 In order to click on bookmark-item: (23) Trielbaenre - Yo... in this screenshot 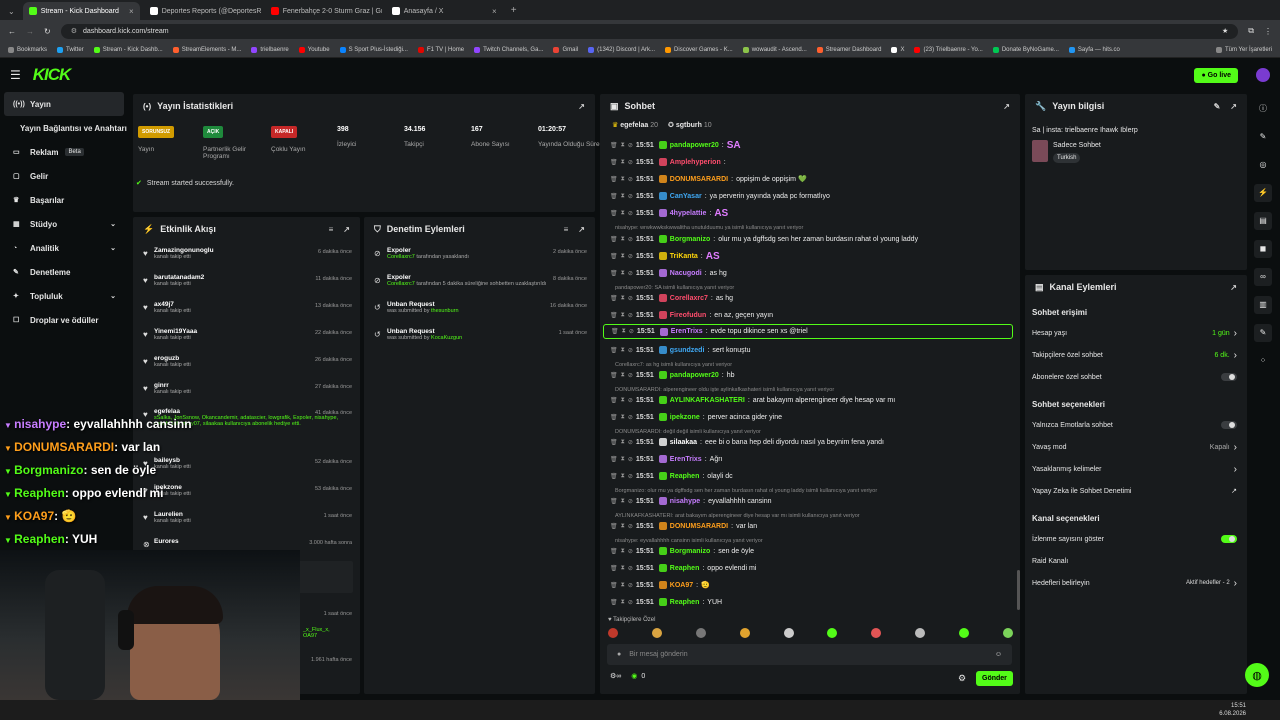, I will do `click(948, 49)`.